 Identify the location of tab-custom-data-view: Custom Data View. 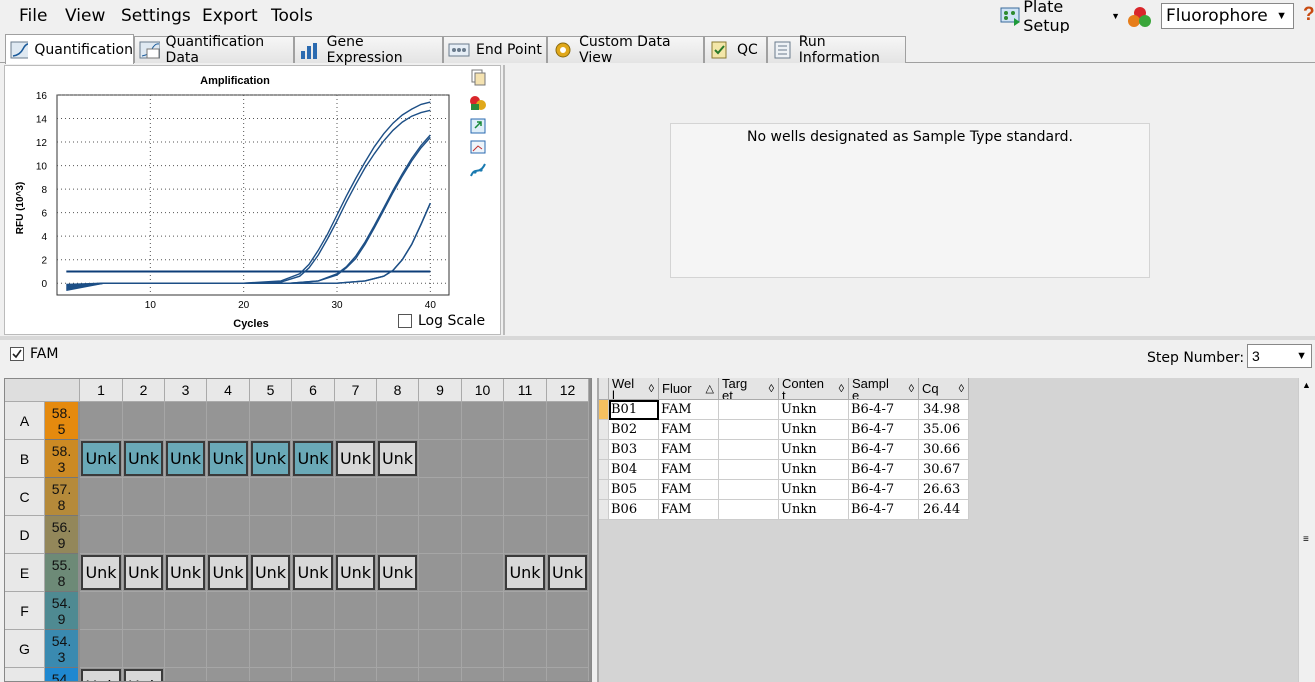
(625, 50).